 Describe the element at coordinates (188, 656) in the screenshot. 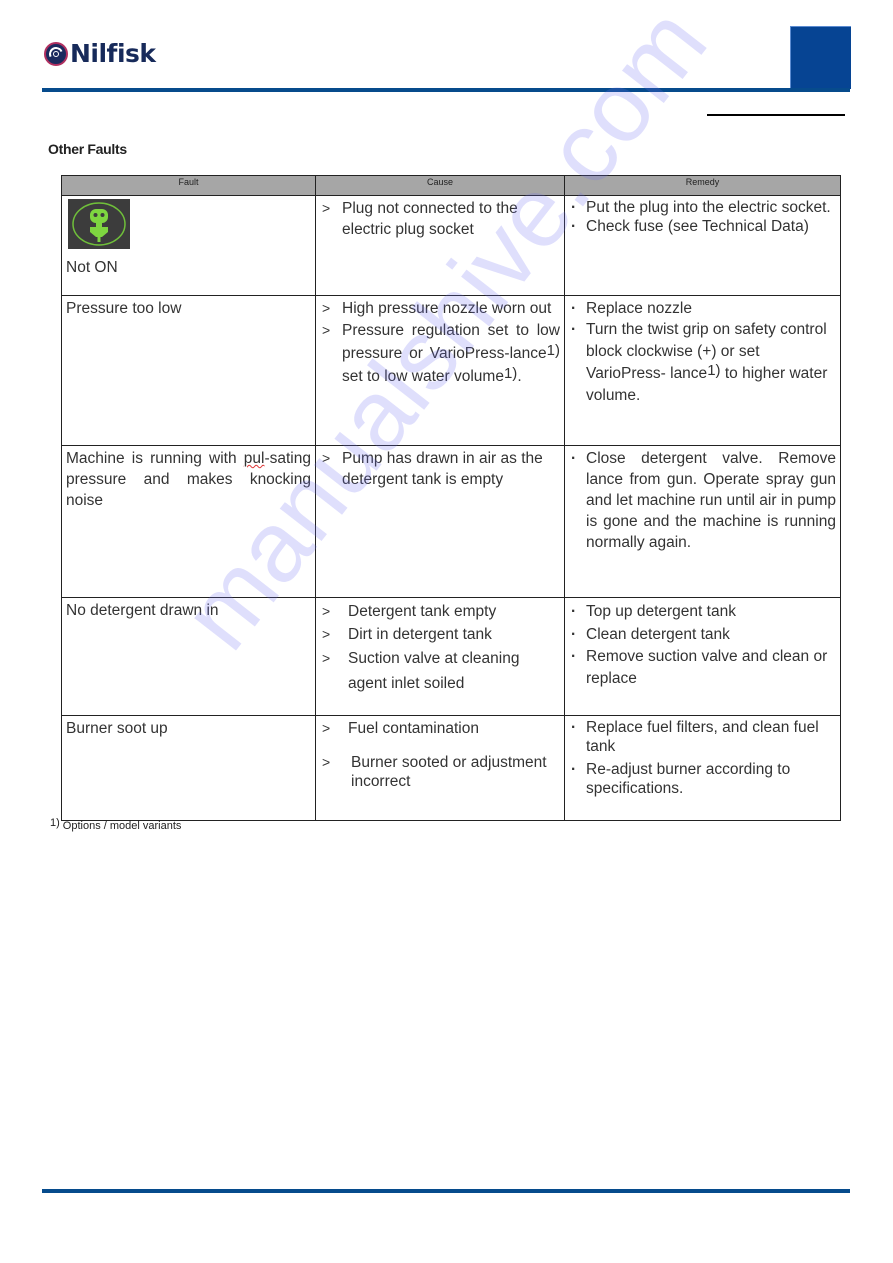

I see `fault-cell: No detergent drawn in` at that location.